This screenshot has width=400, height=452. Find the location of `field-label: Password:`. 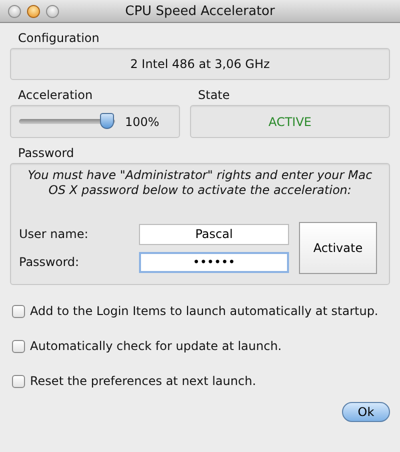

field-label: Password: is located at coordinates (49, 262).